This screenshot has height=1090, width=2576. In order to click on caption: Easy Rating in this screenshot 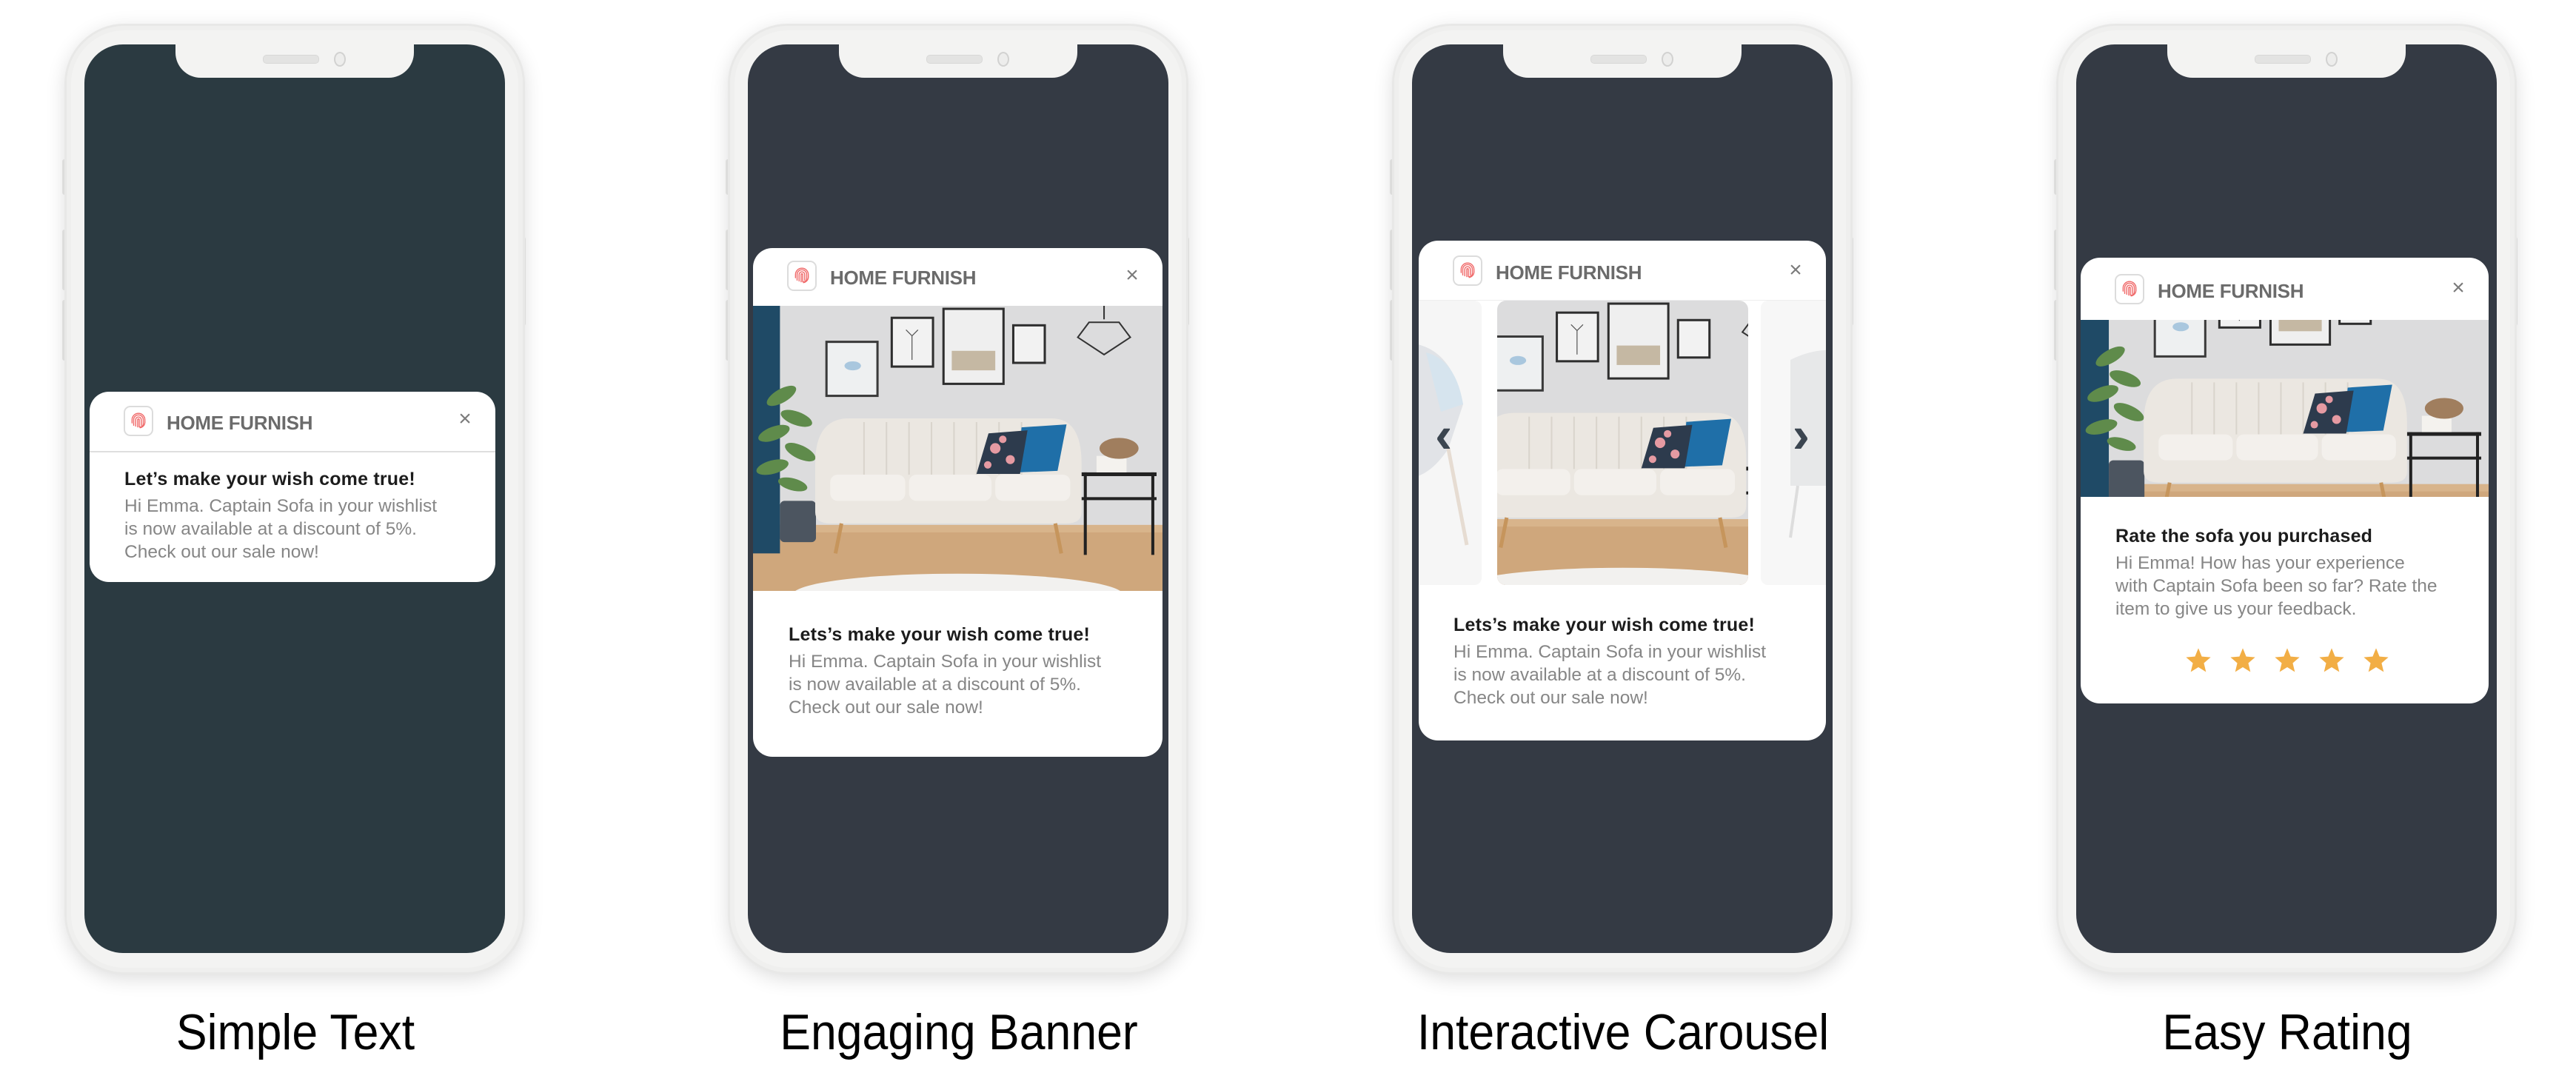, I will do `click(2287, 1032)`.